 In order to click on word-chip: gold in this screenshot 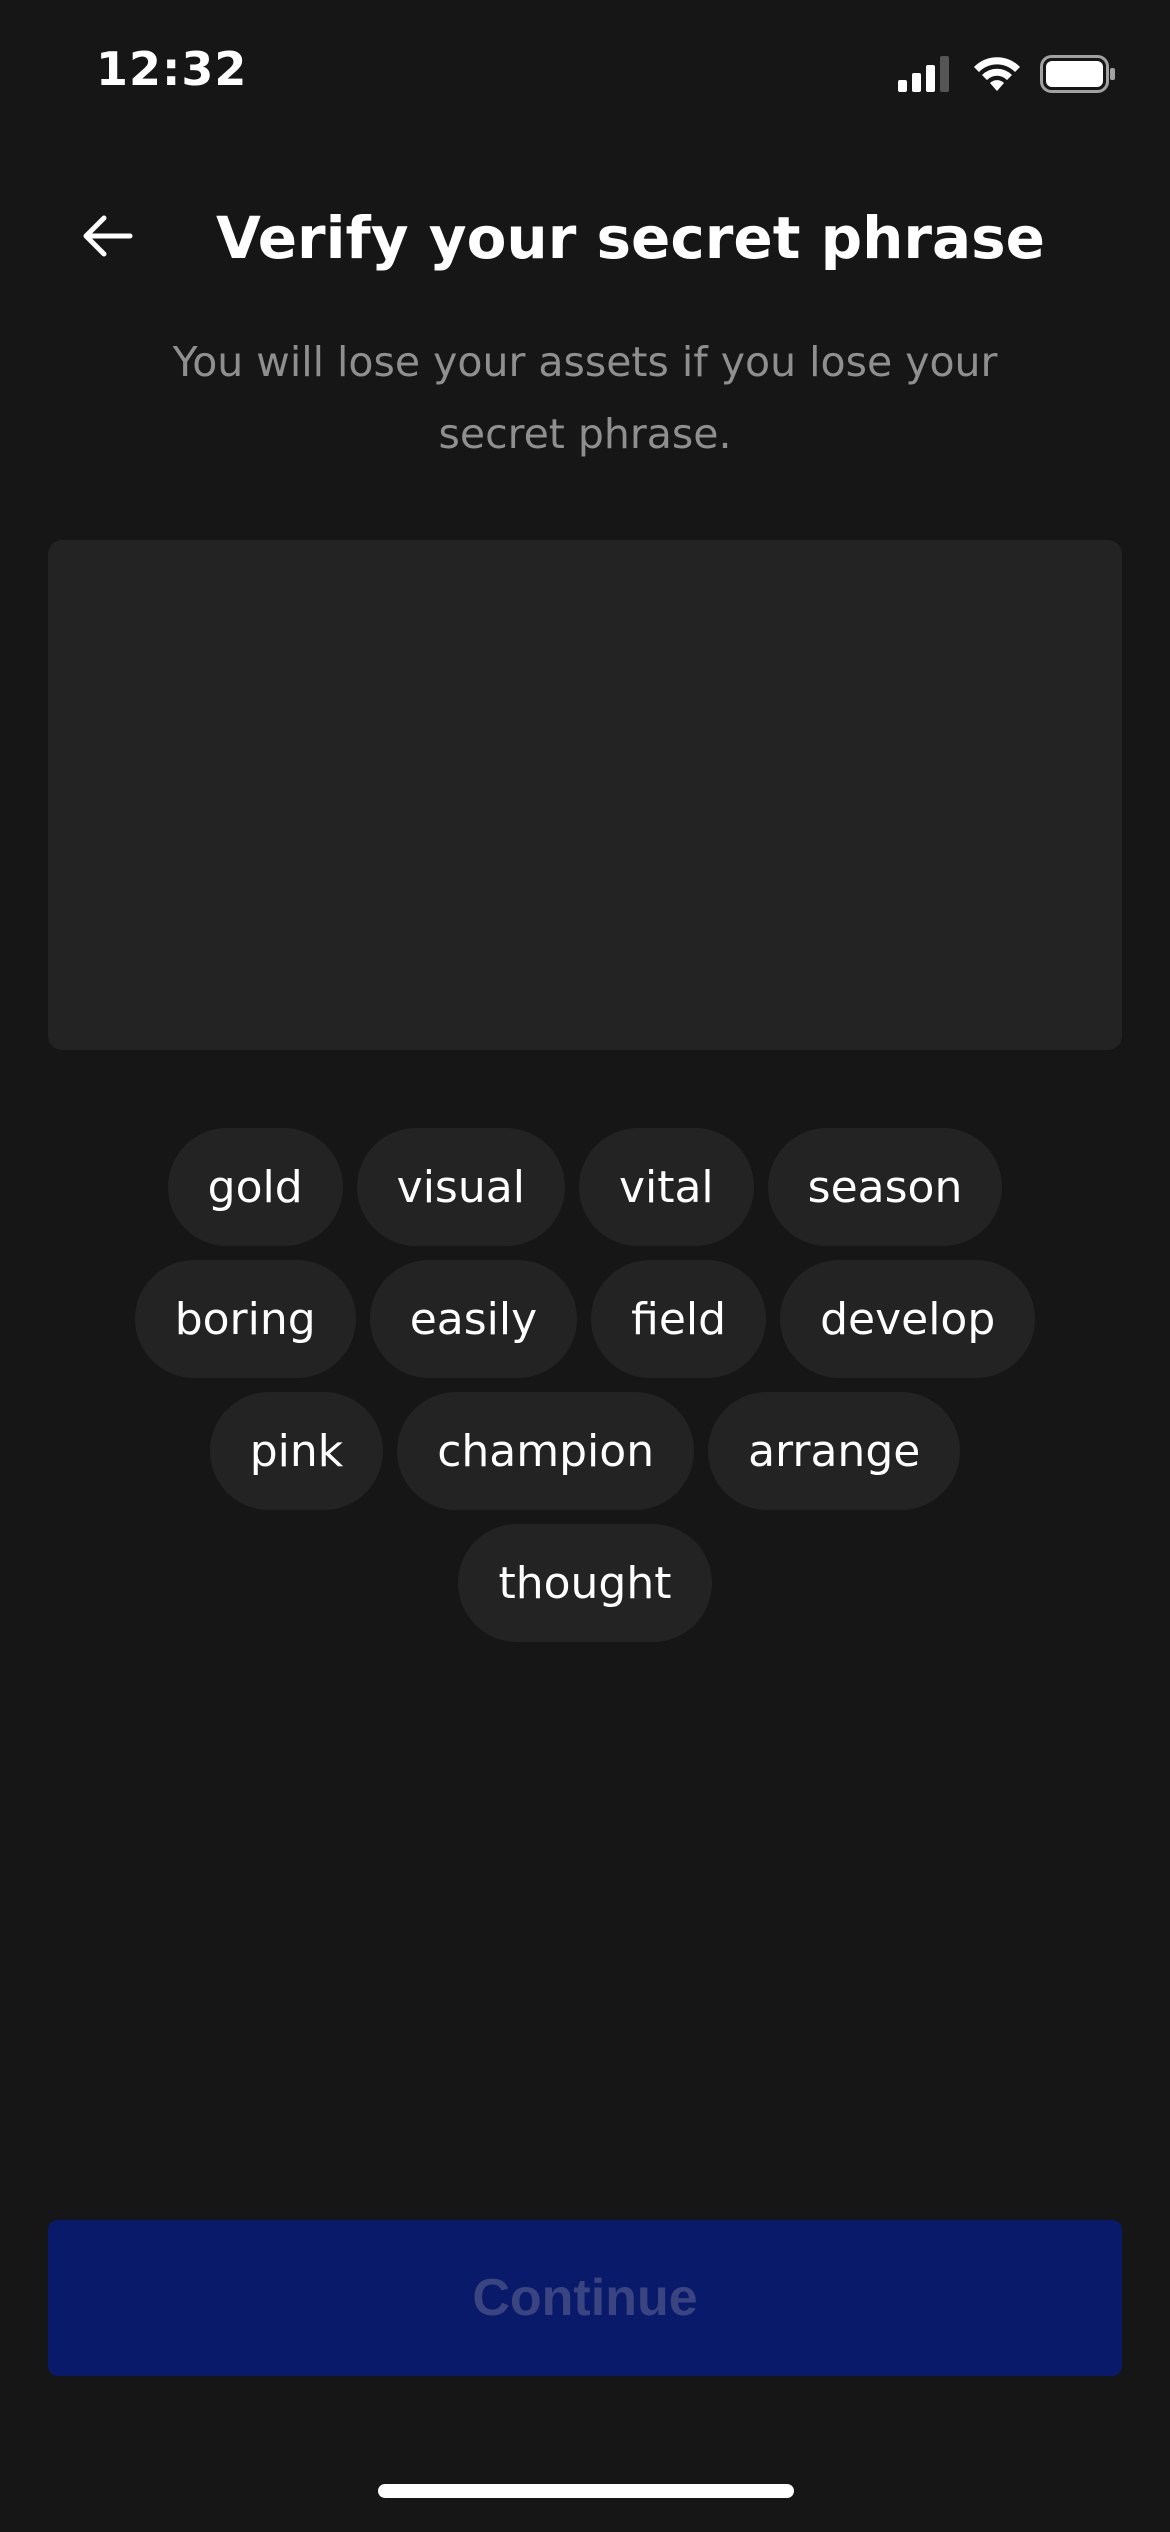, I will do `click(255, 1187)`.